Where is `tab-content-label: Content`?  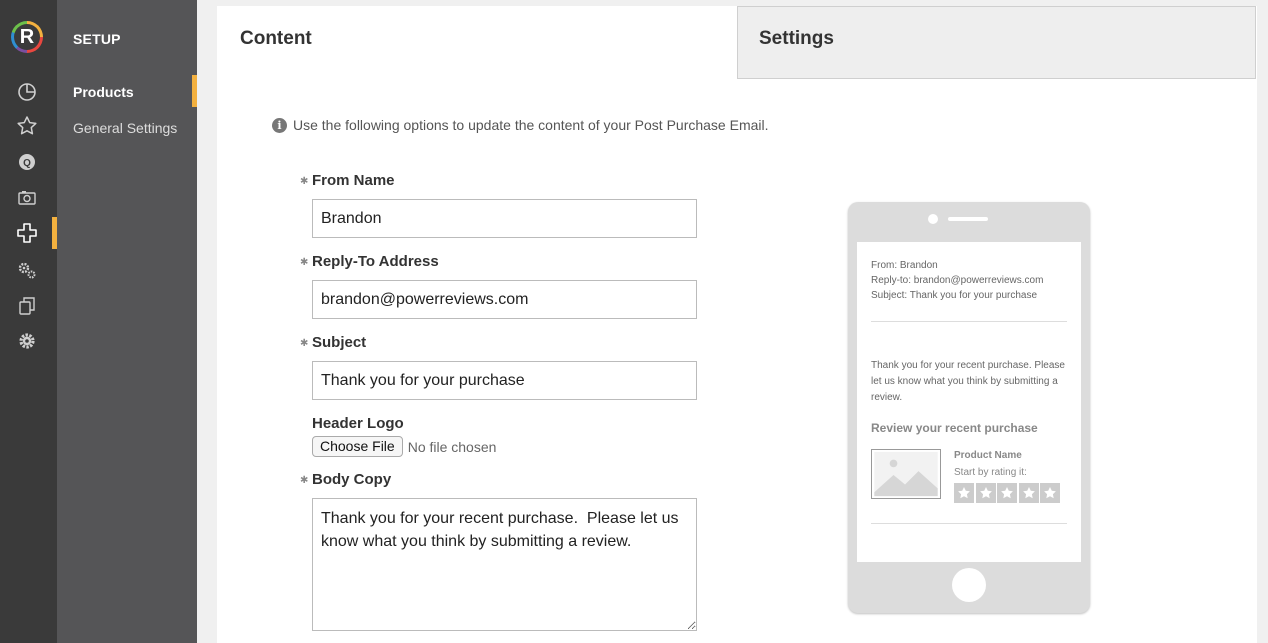 tab-content-label: Content is located at coordinates (276, 38).